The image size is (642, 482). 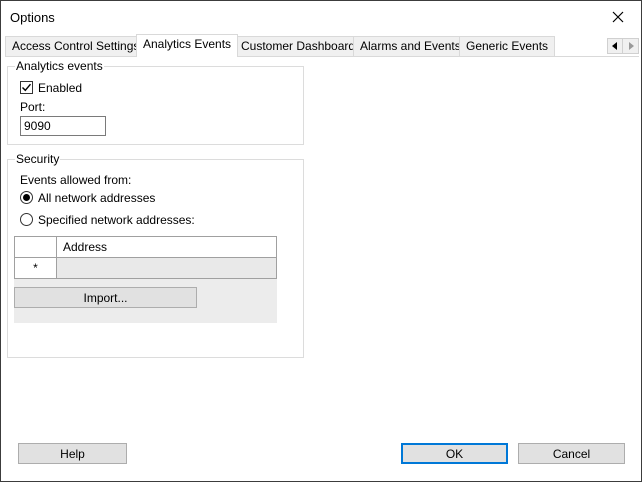 What do you see at coordinates (97, 198) in the screenshot?
I see `all-network-addresses-label: All network addresses` at bounding box center [97, 198].